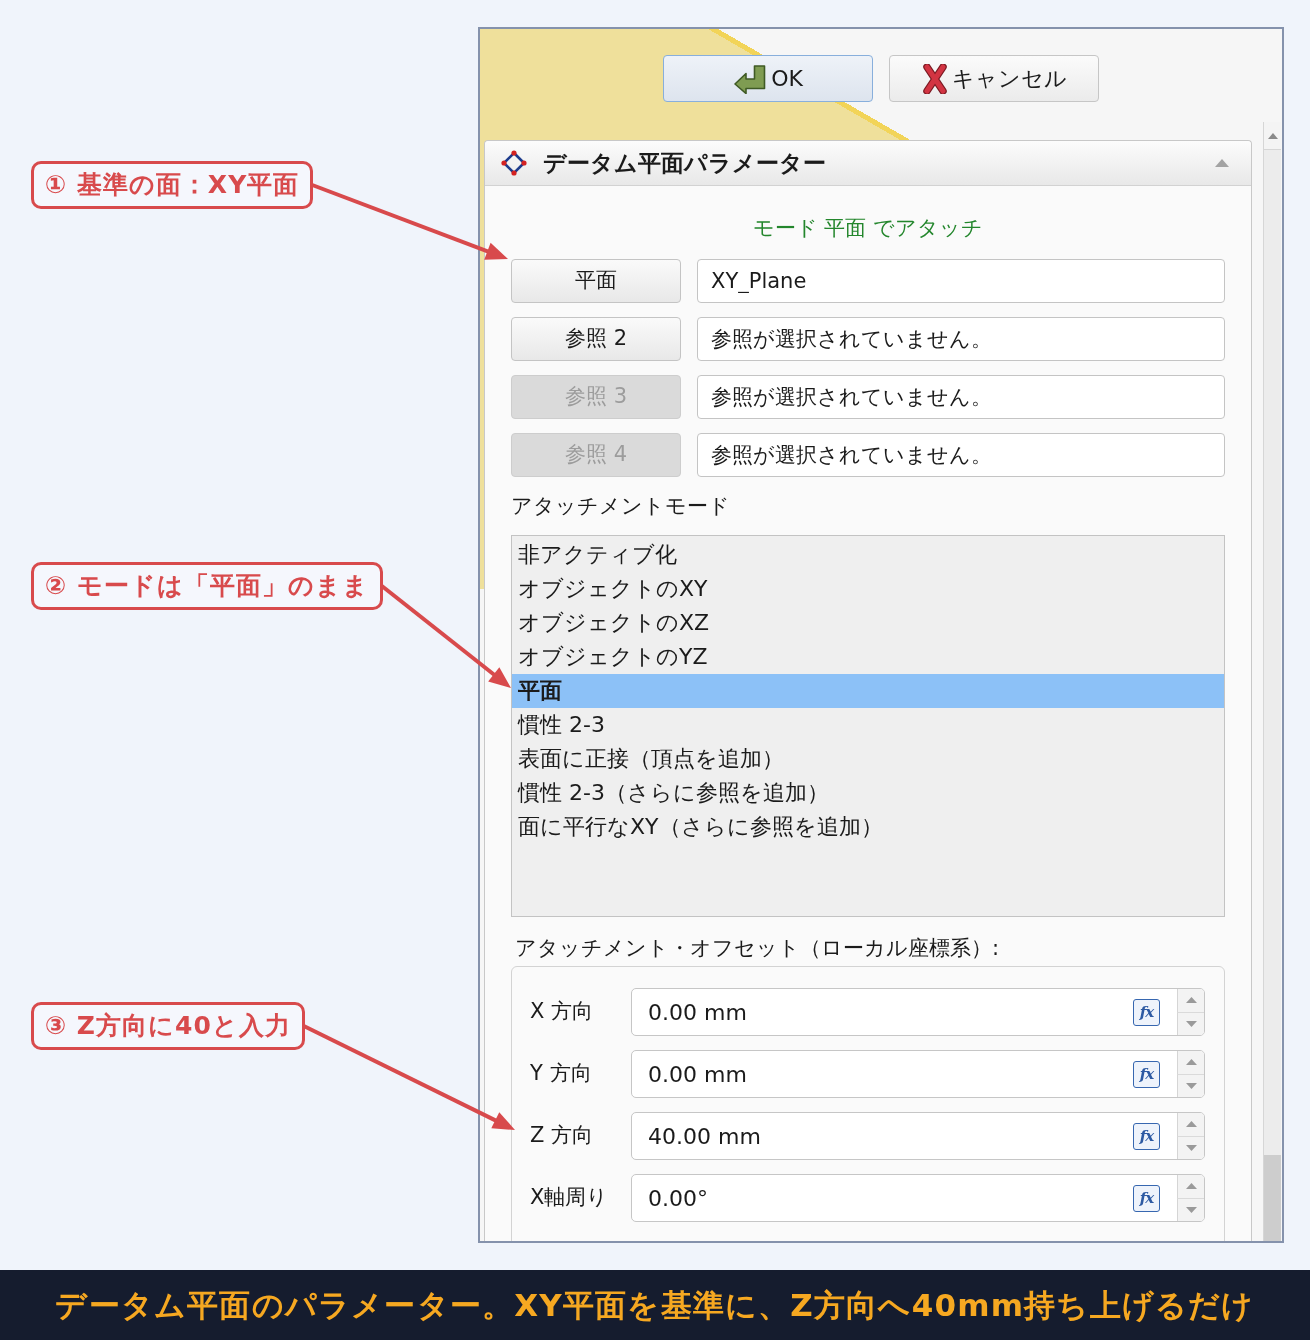 Image resolution: width=1310 pixels, height=1340 pixels. Describe the element at coordinates (994, 78) in the screenshot. I see `cancel-button: キャンセル` at that location.